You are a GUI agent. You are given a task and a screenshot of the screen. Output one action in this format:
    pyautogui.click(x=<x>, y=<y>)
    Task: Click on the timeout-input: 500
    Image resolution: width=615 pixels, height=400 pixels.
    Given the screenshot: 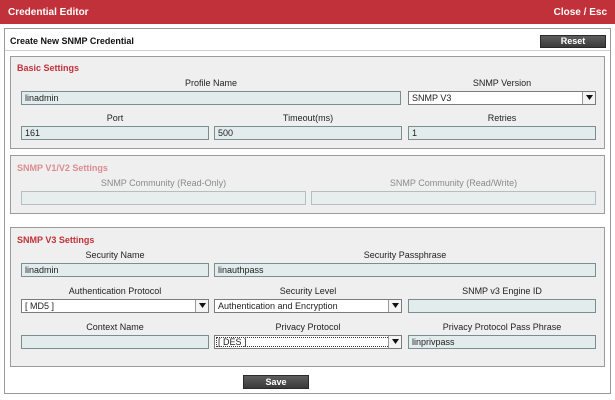 What is the action you would take?
    pyautogui.click(x=308, y=133)
    